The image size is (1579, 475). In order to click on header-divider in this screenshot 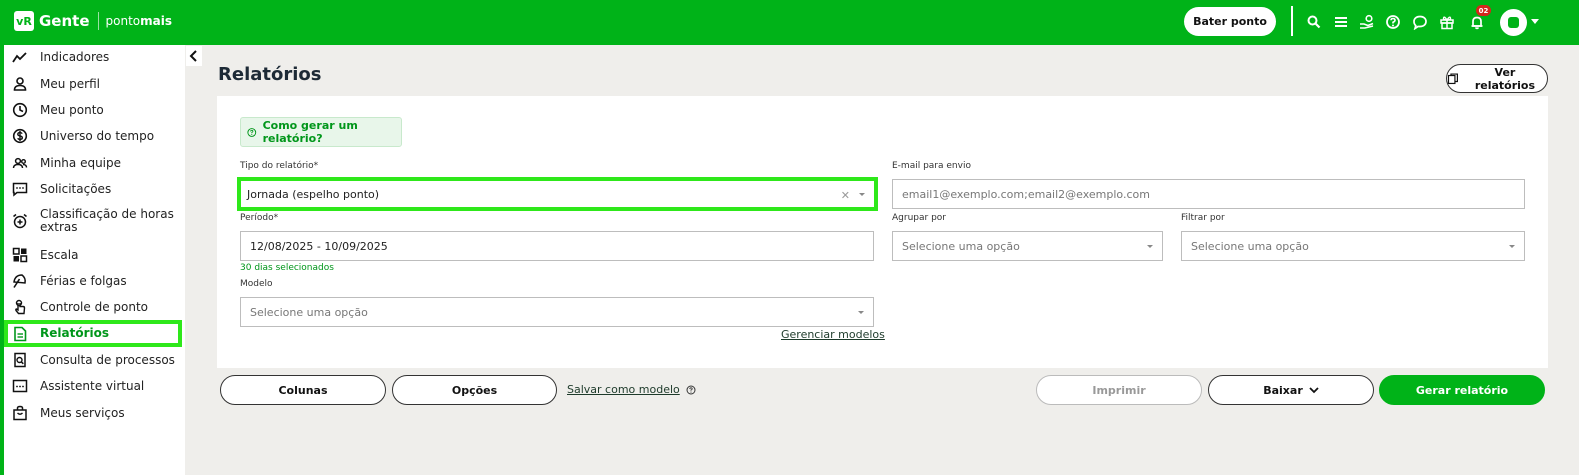, I will do `click(1292, 21)`.